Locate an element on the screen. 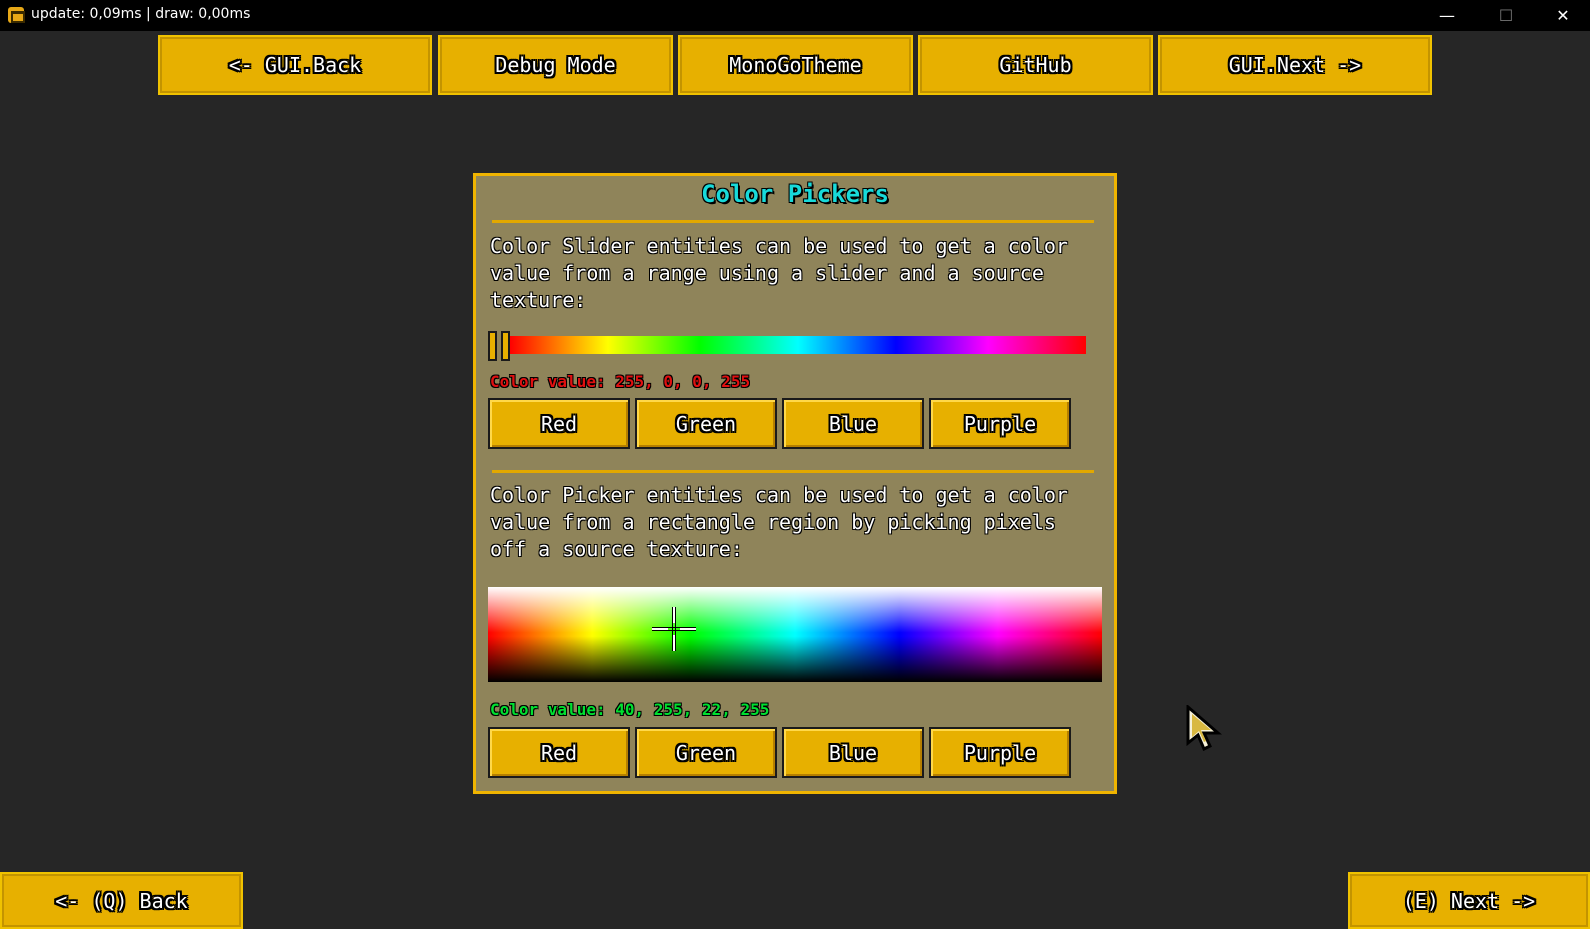  picker-crosshair-icon is located at coordinates (674, 629).